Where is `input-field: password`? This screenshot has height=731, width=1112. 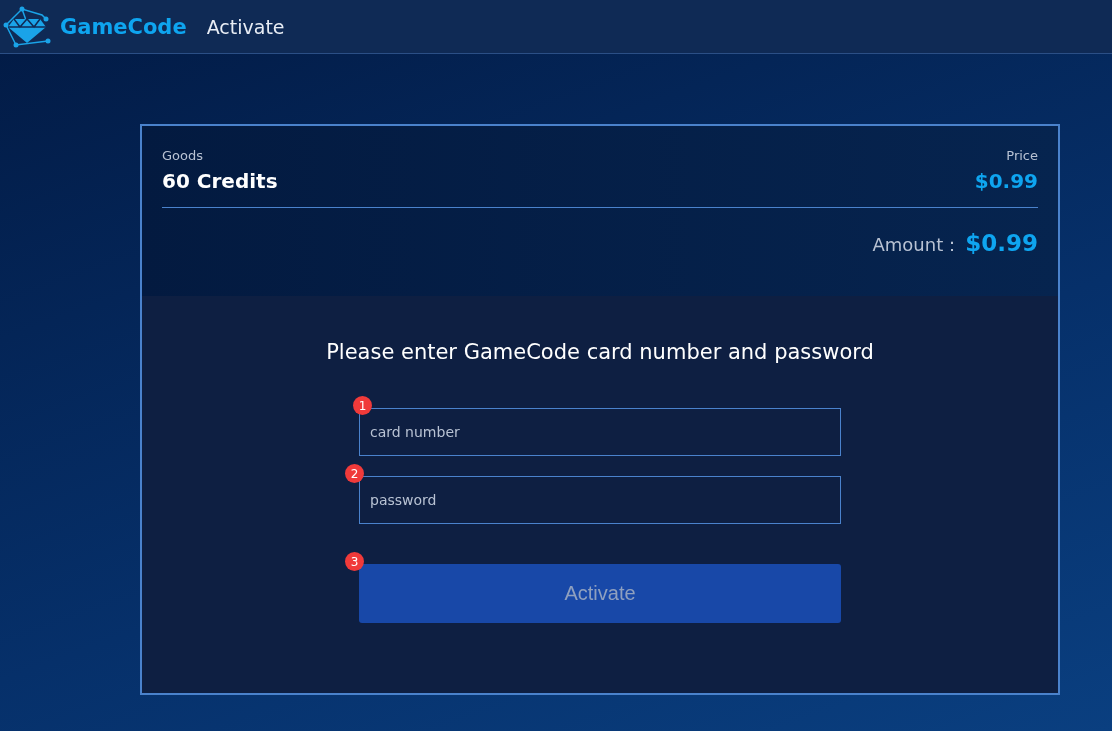 input-field: password is located at coordinates (600, 500).